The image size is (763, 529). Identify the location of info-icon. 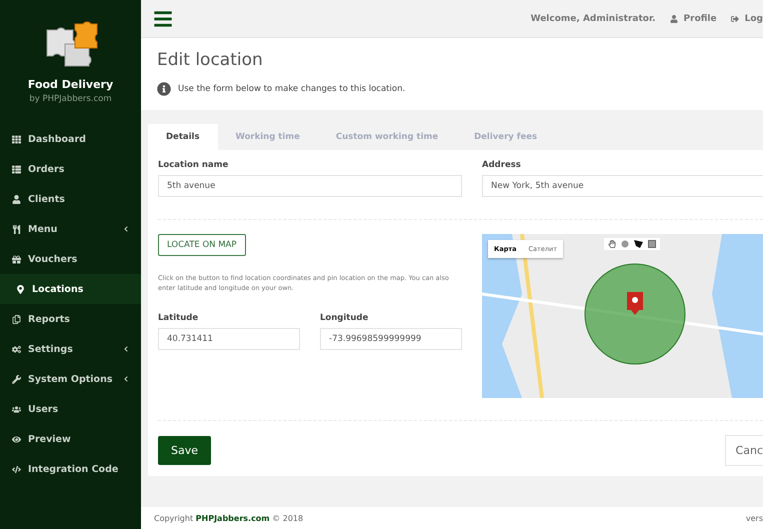
(164, 89).